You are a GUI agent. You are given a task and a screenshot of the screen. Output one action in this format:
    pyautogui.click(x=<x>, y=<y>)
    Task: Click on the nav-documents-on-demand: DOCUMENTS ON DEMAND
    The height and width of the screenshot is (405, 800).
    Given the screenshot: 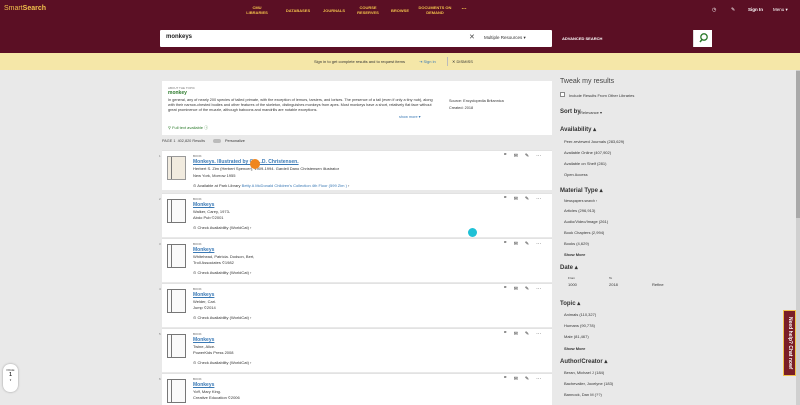 What is the action you would take?
    pyautogui.click(x=435, y=10)
    